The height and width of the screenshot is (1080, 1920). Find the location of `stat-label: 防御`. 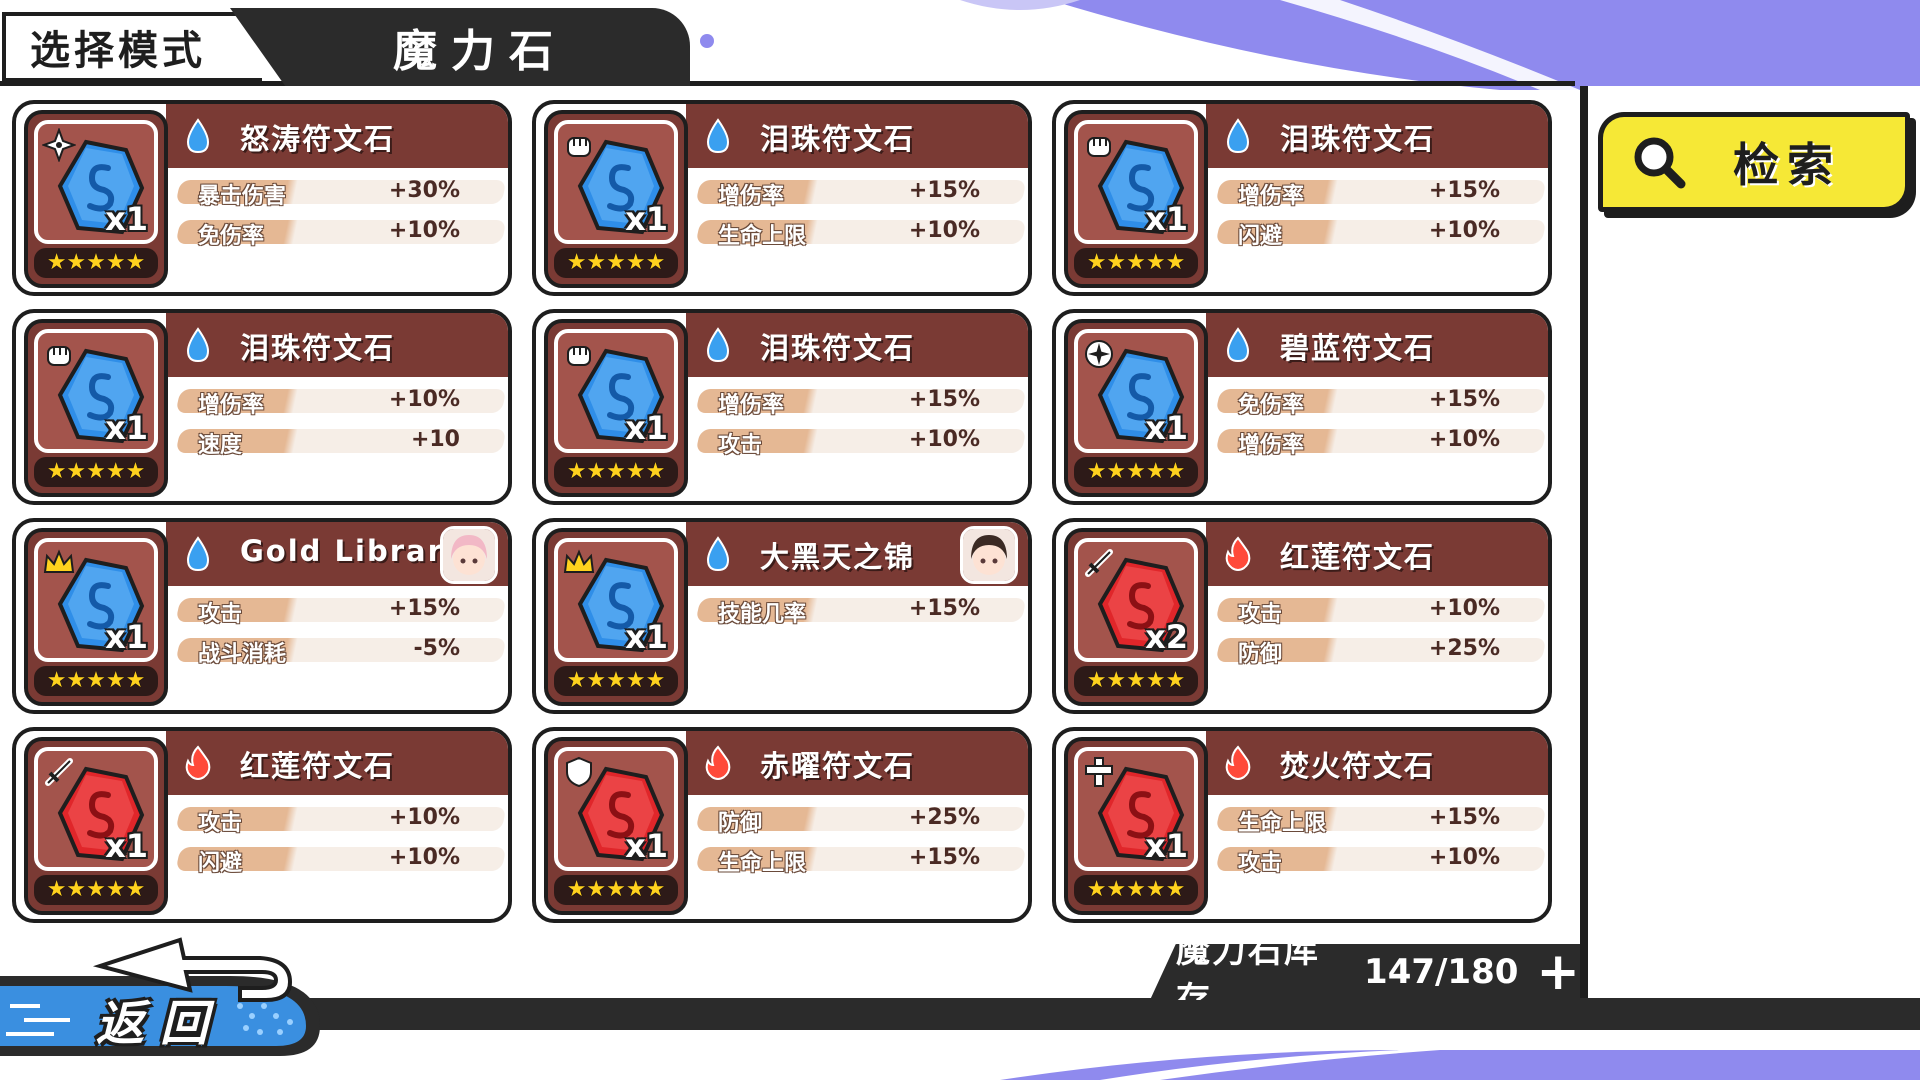

stat-label: 防御 is located at coordinates (1260, 654).